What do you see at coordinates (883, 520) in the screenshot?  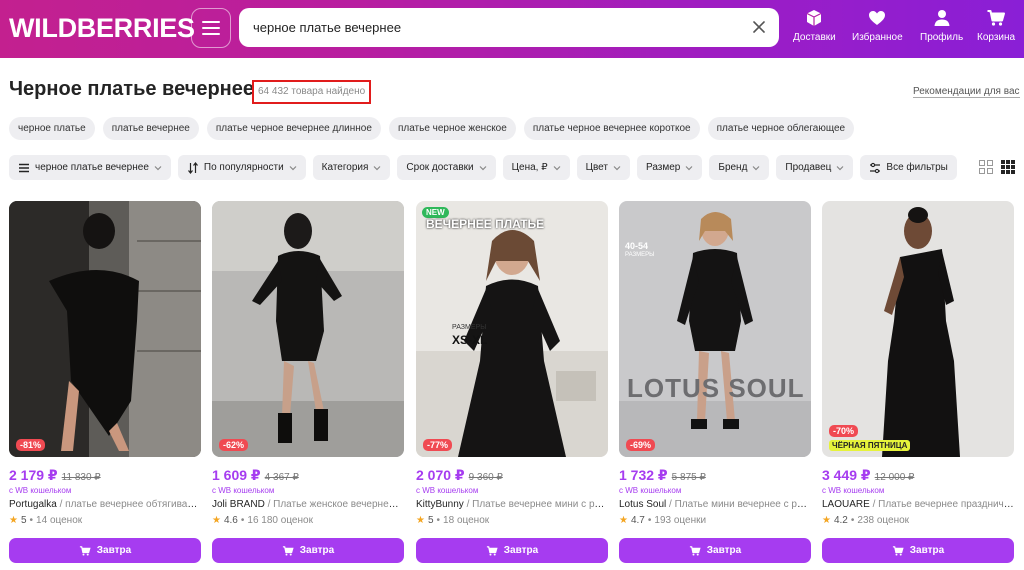 I see `reviews-count: 238 оценок` at bounding box center [883, 520].